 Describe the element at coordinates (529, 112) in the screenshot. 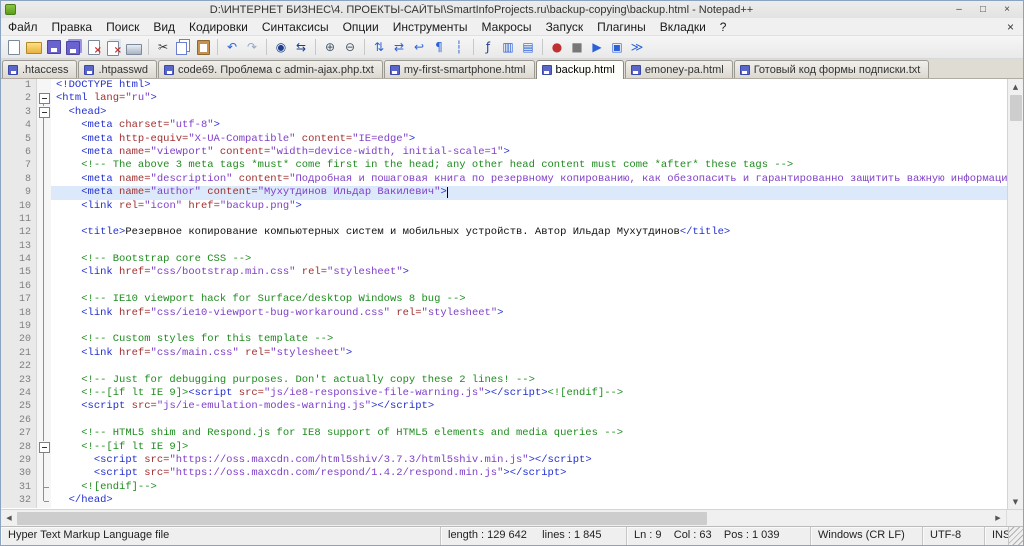

I see `code-text: <head>` at that location.